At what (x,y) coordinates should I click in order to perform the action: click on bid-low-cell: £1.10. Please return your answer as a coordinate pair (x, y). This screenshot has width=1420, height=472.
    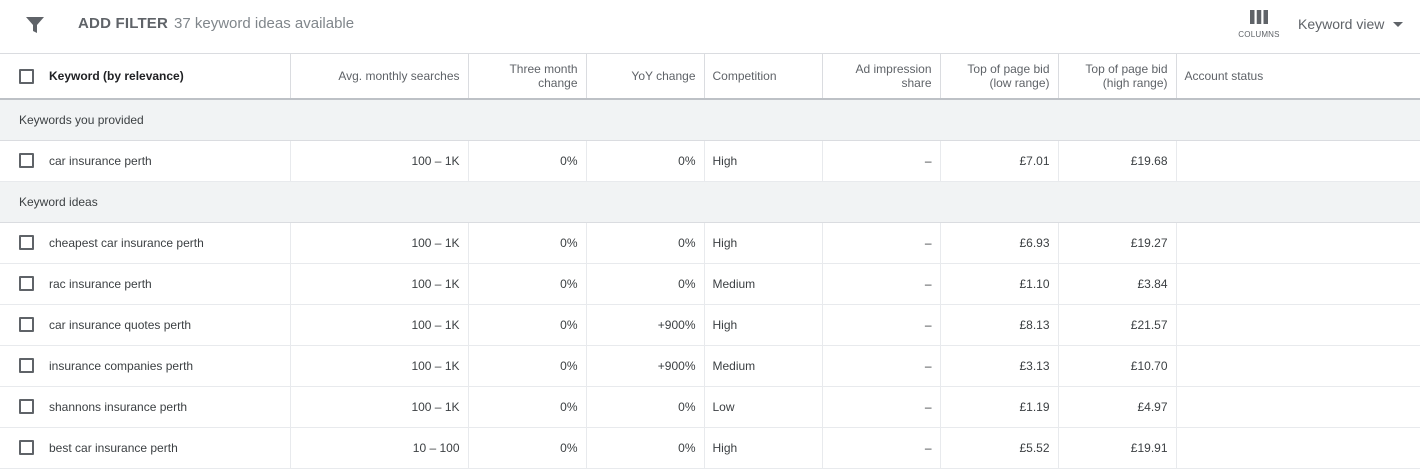
    Looking at the image, I should click on (999, 284).